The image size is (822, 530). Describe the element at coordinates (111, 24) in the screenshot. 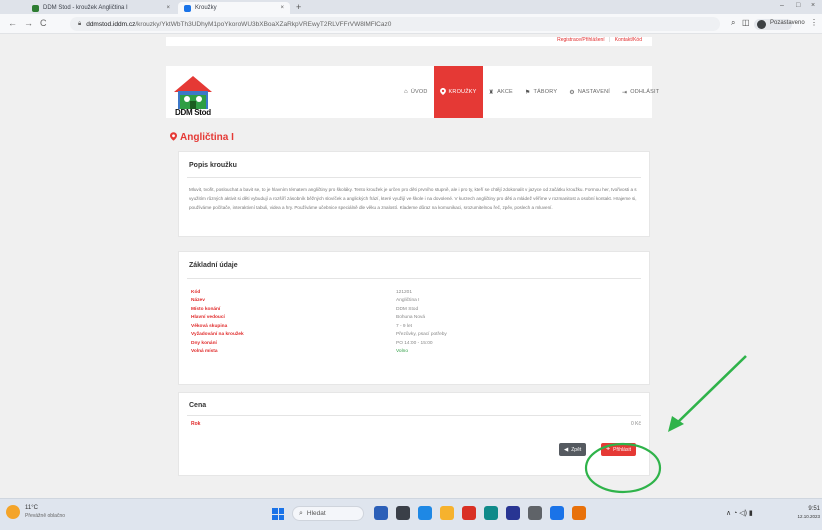

I see `url-host: ddmstod.iddm.cz` at that location.